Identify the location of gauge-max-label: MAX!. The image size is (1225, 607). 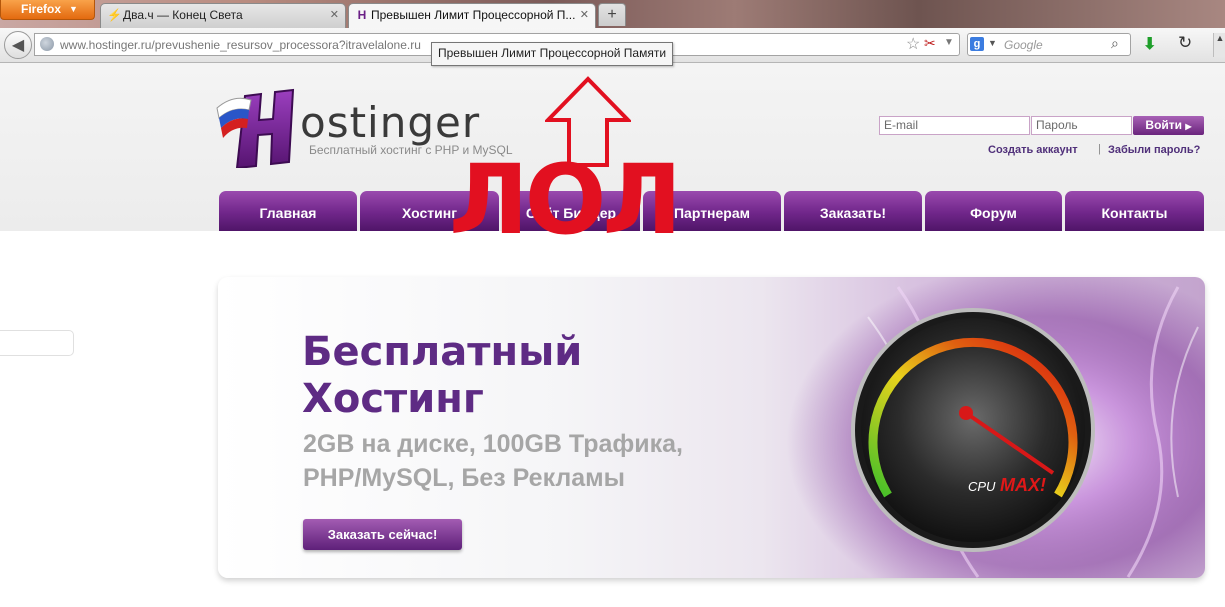
(1023, 485).